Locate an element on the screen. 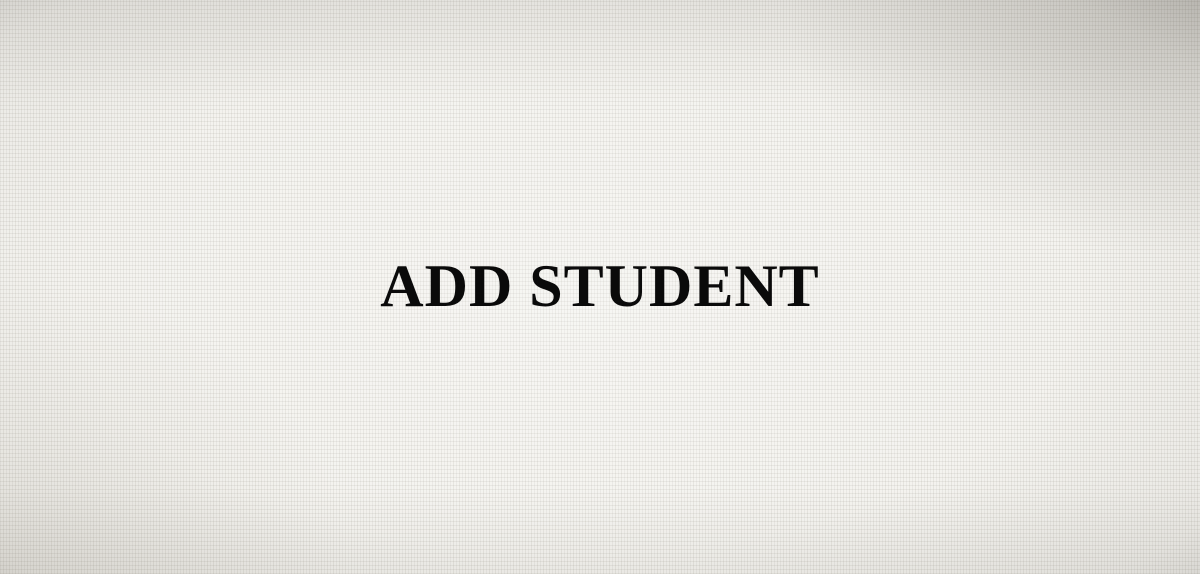 The image size is (1200, 574). page-title: ADD STUDENT is located at coordinates (600, 286).